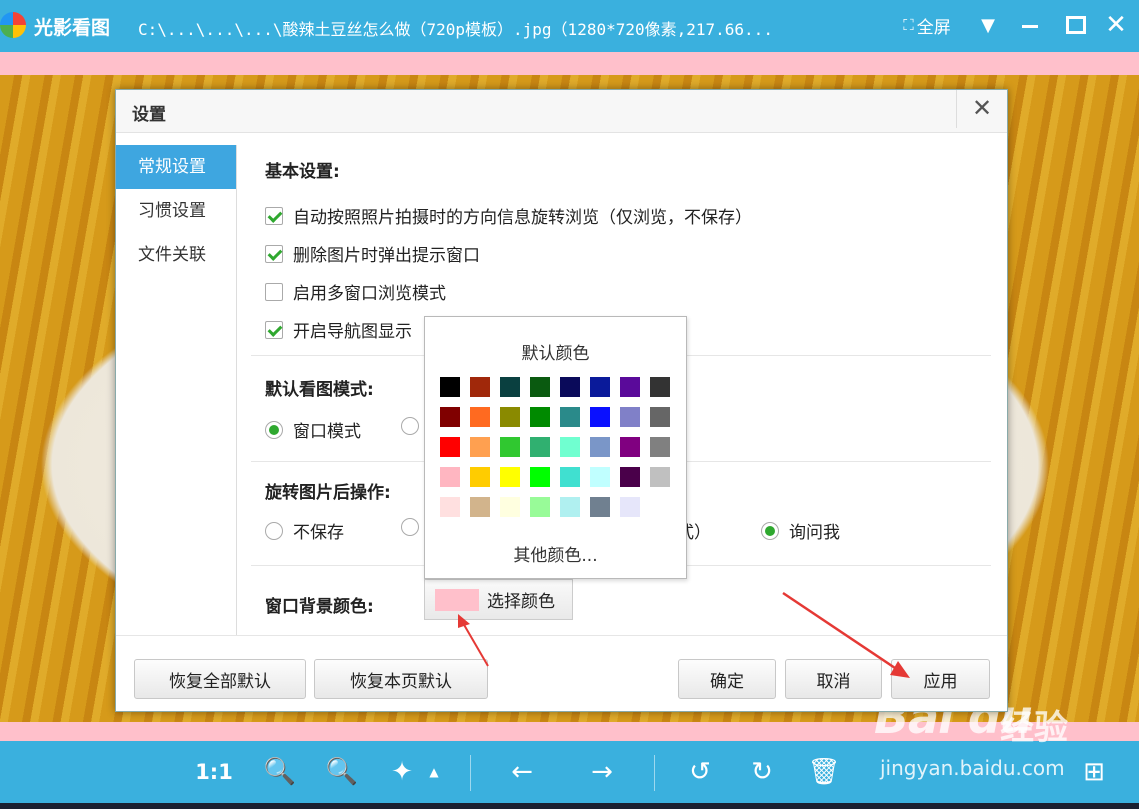 The width and height of the screenshot is (1139, 809). I want to click on option-navigation-map: 开启导航图显示, so click(338, 329).